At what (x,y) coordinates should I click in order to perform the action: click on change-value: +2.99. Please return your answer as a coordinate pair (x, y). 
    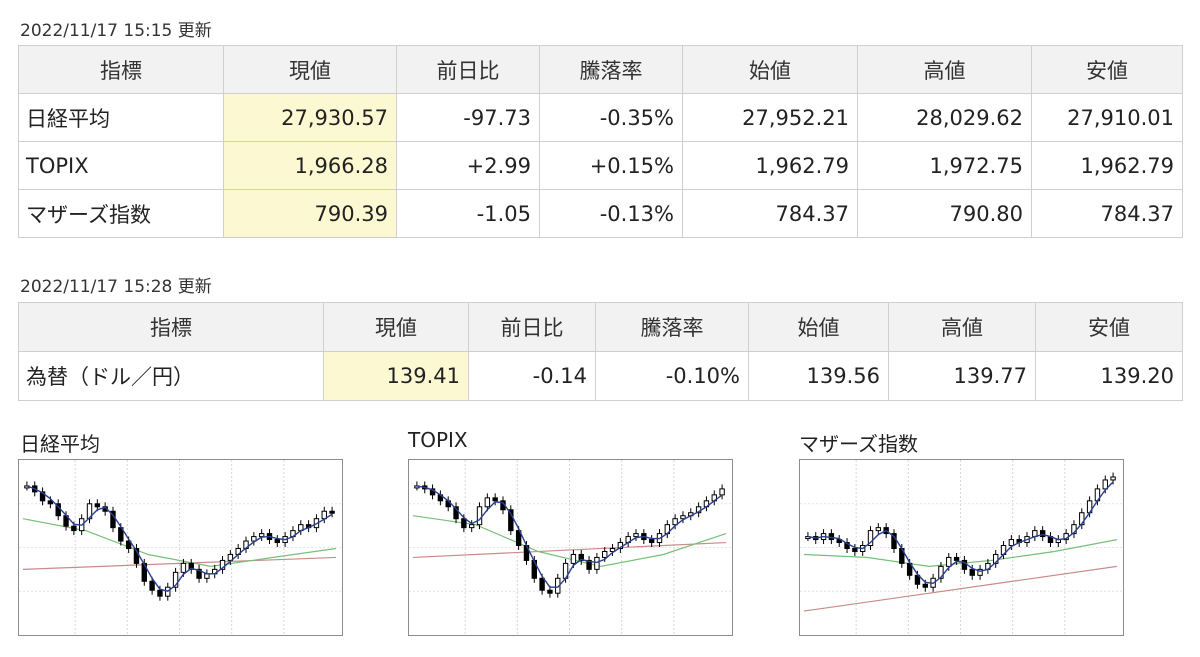
    Looking at the image, I should click on (468, 165).